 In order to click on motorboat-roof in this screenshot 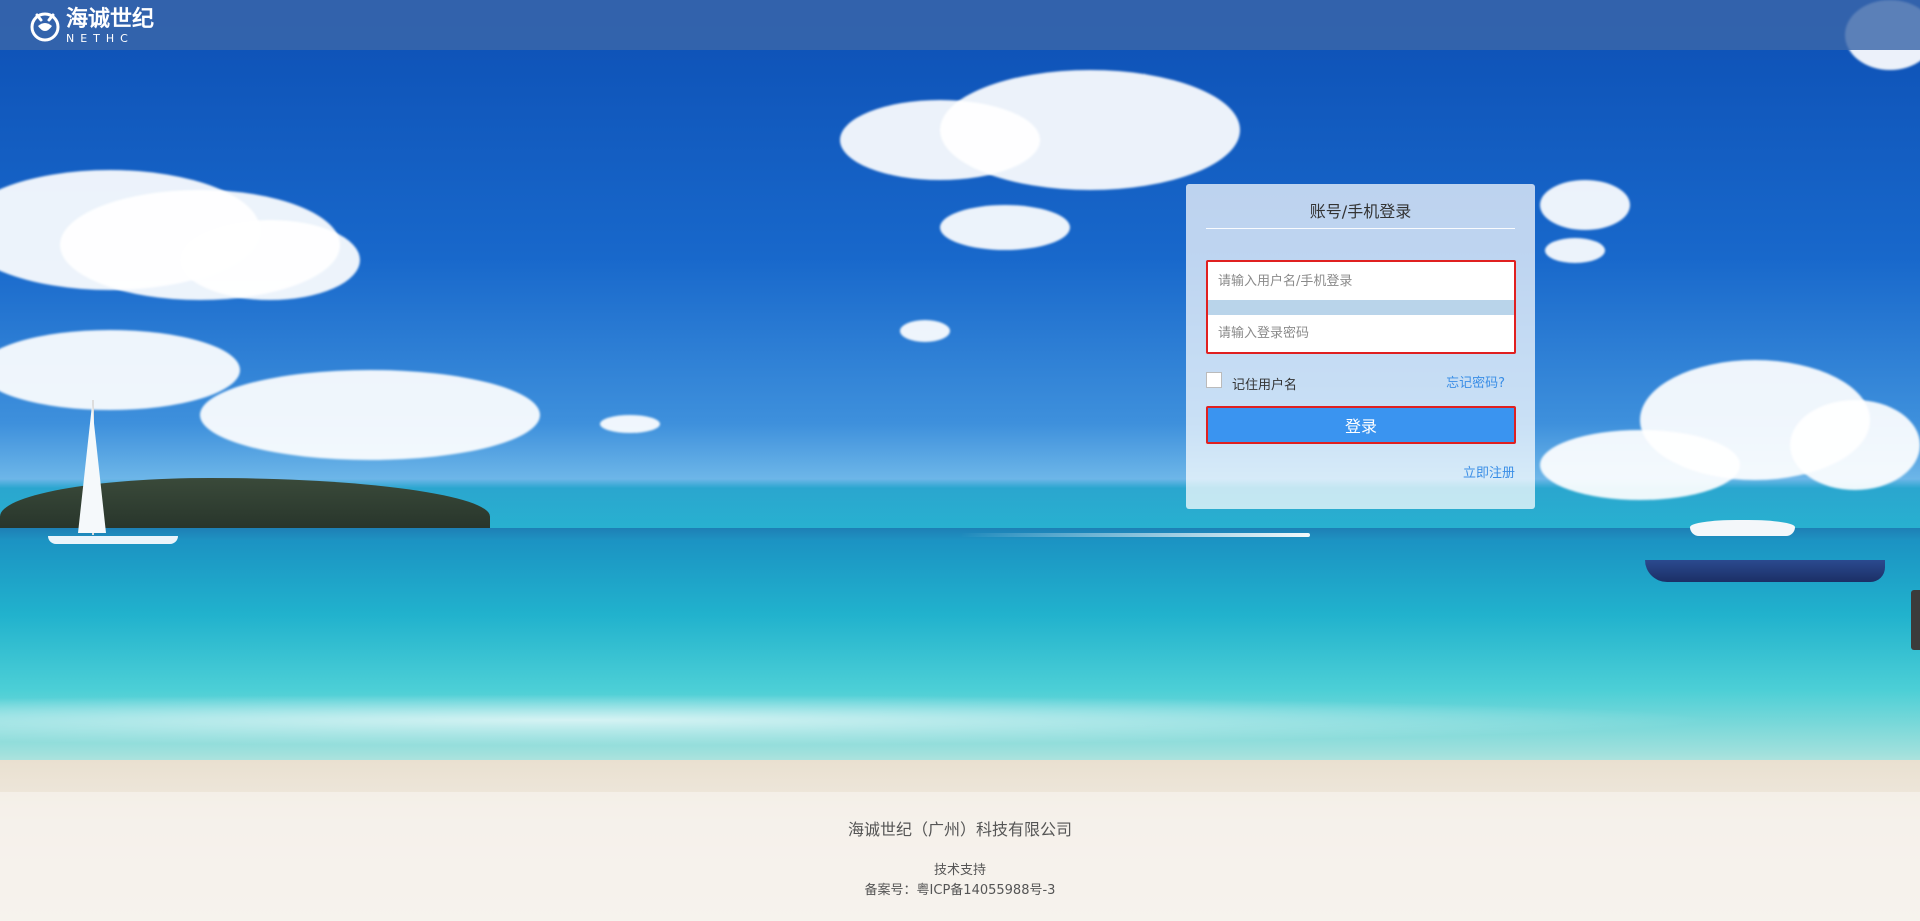, I will do `click(1742, 528)`.